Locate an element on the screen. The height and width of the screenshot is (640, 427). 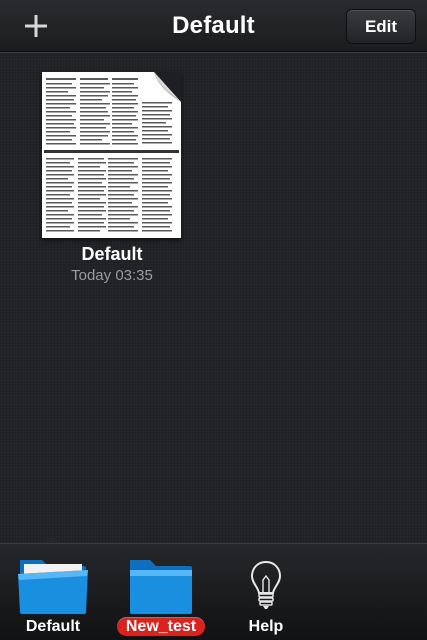
tab-help: Help is located at coordinates (266, 596).